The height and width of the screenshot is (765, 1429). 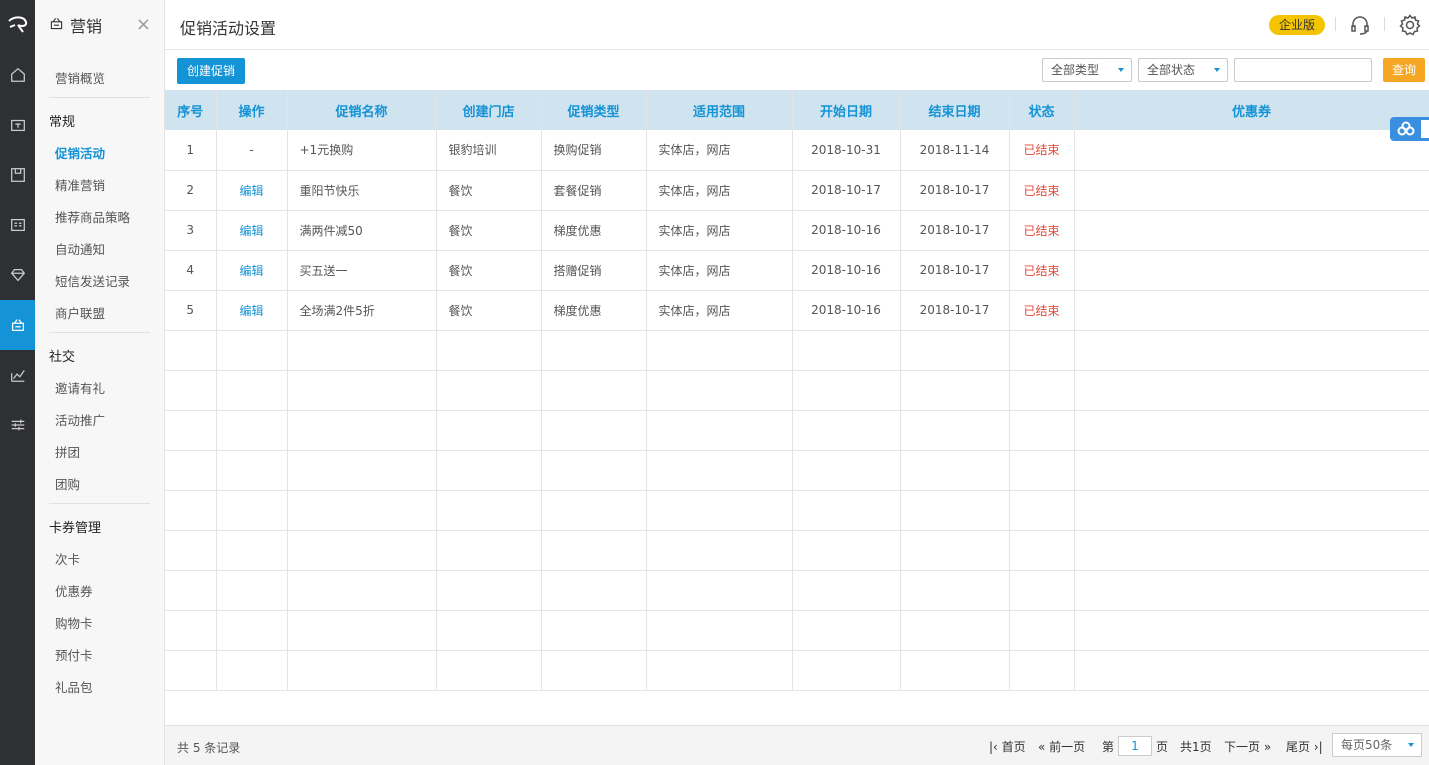 What do you see at coordinates (719, 110) in the screenshot?
I see `column-header: 适用范围` at bounding box center [719, 110].